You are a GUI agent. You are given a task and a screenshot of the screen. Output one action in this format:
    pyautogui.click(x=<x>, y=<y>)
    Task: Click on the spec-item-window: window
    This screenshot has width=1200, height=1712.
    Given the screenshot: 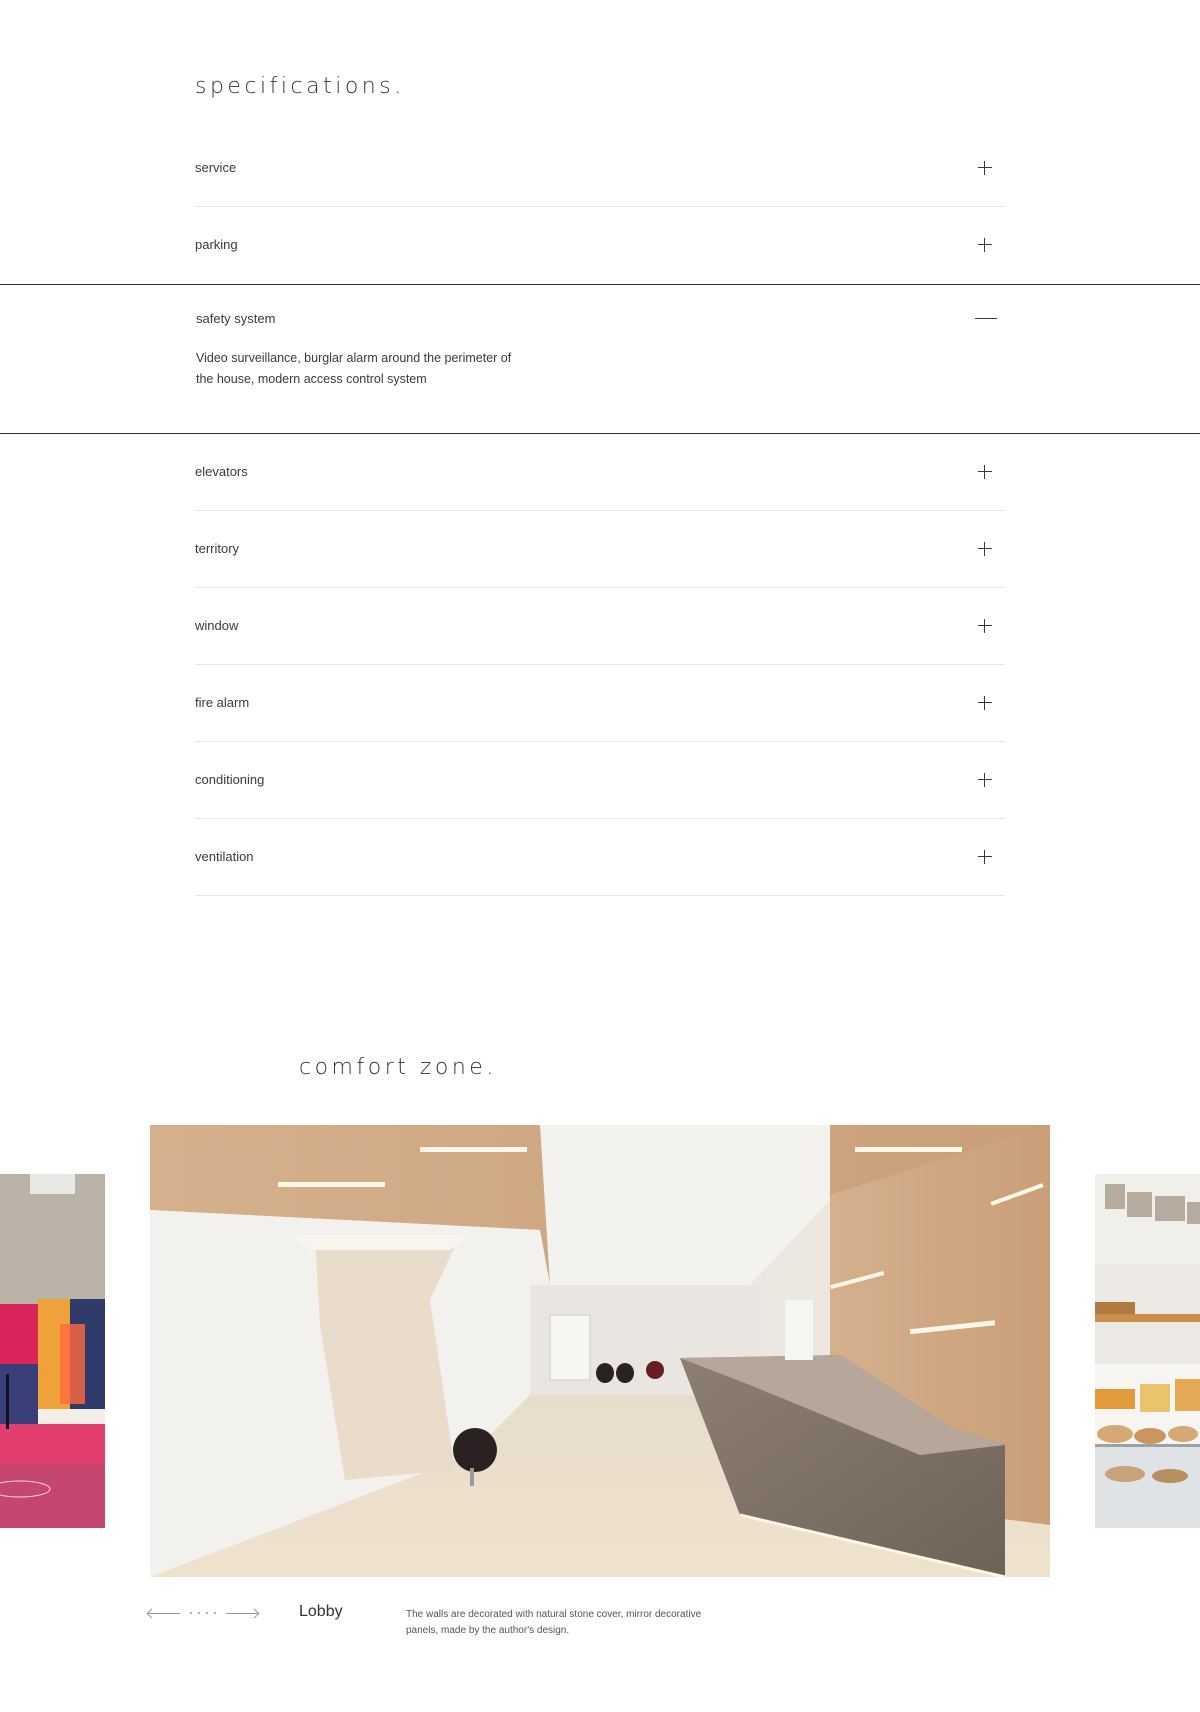 What is the action you would take?
    pyautogui.click(x=600, y=626)
    